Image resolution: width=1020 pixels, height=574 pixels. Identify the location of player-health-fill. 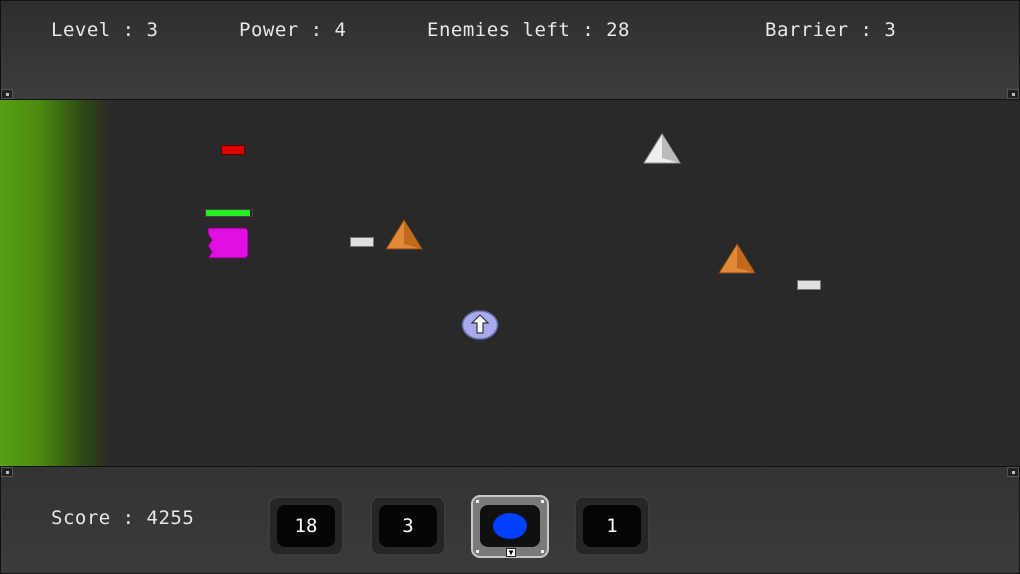
(228, 213).